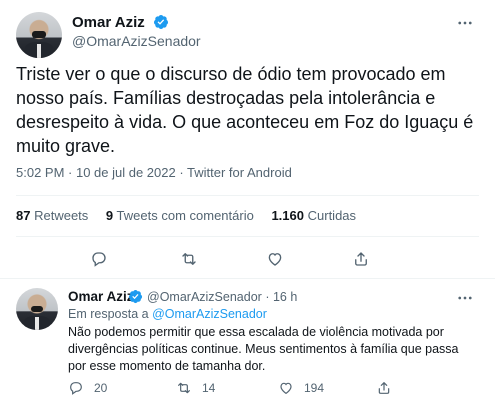 The height and width of the screenshot is (407, 495). Describe the element at coordinates (180, 215) in the screenshot. I see `quotes-stat: 9 Tweets com comentário` at that location.